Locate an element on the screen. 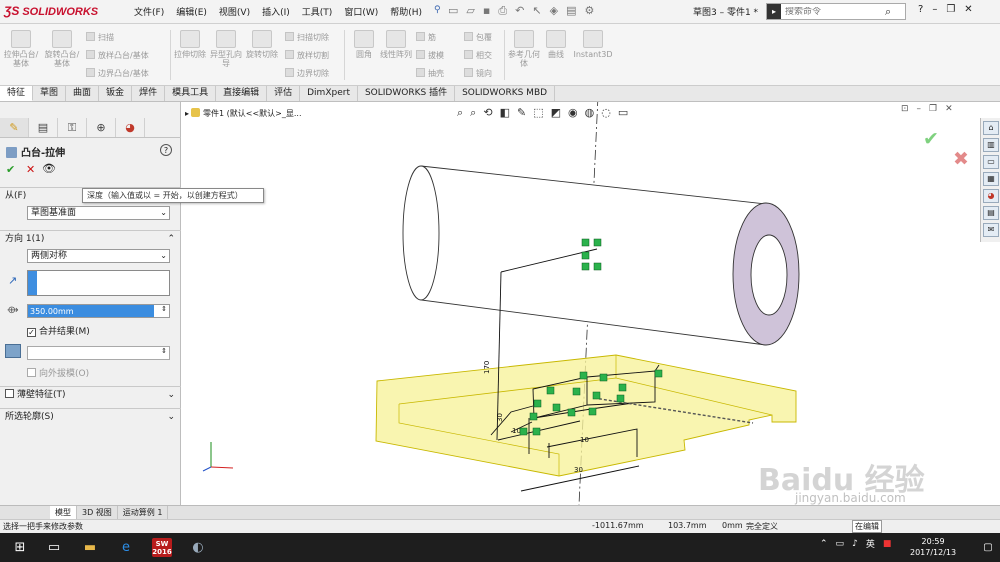 The image size is (1000, 562). solidworks-logo: ƷS SOLIDWORKS is located at coordinates (59, 12).